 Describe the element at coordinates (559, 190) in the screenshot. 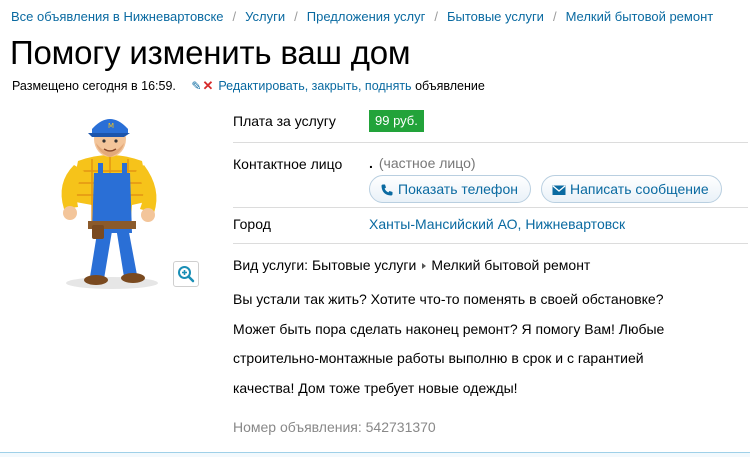

I see `envelope-icon` at that location.